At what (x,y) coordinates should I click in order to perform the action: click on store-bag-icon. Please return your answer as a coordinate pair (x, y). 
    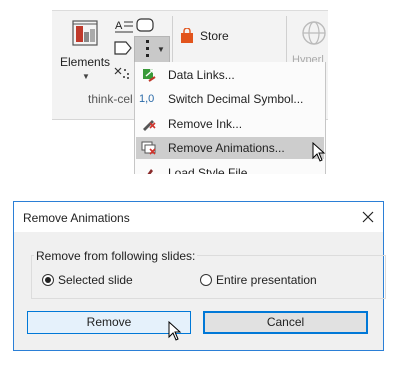
    Looking at the image, I should click on (187, 35).